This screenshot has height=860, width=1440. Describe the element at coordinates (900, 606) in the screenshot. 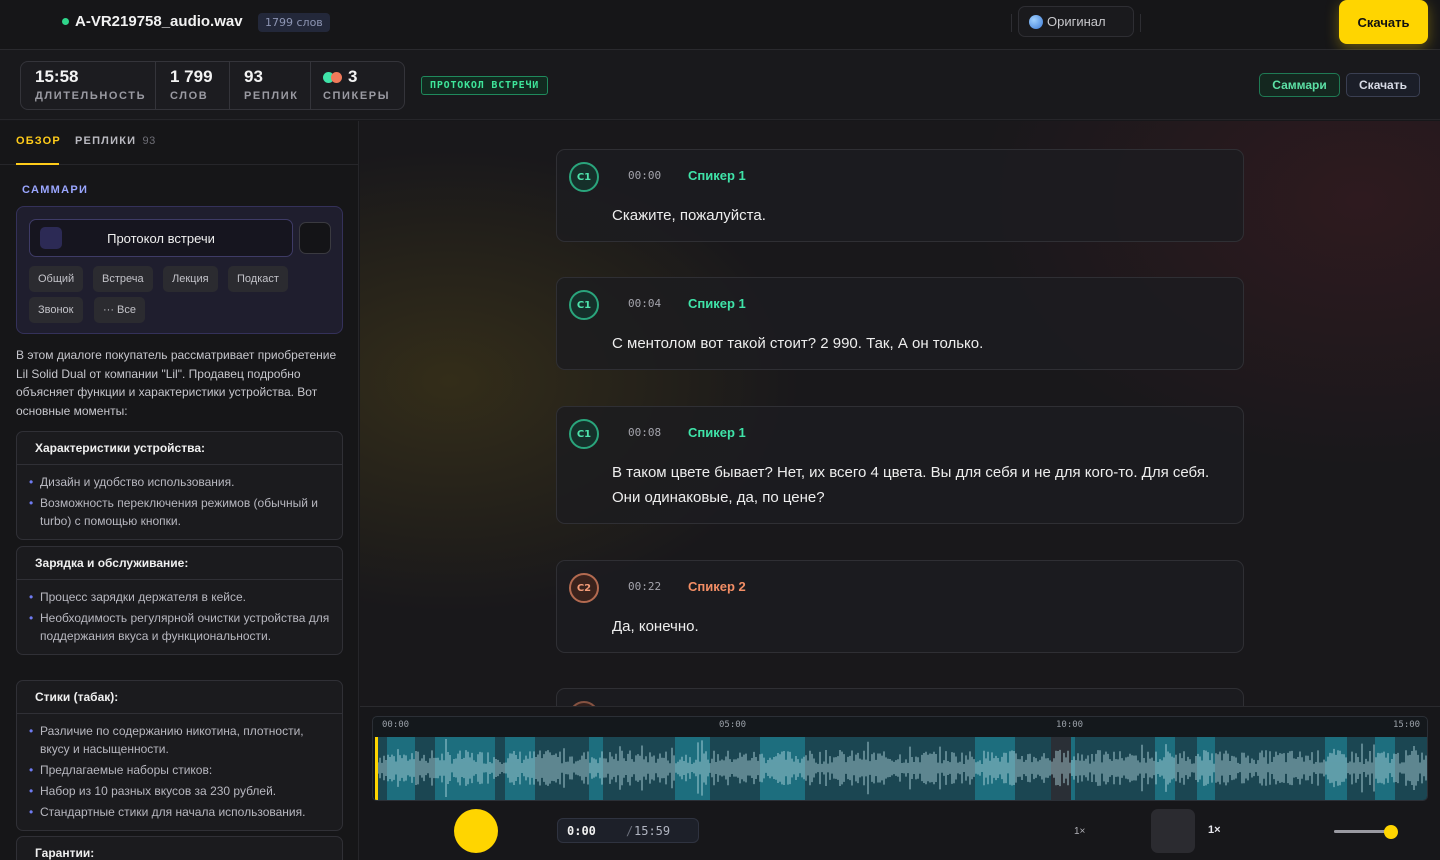

I see `transcript-message: C2 00:22 Спикер 2 Да, конечно.` at that location.